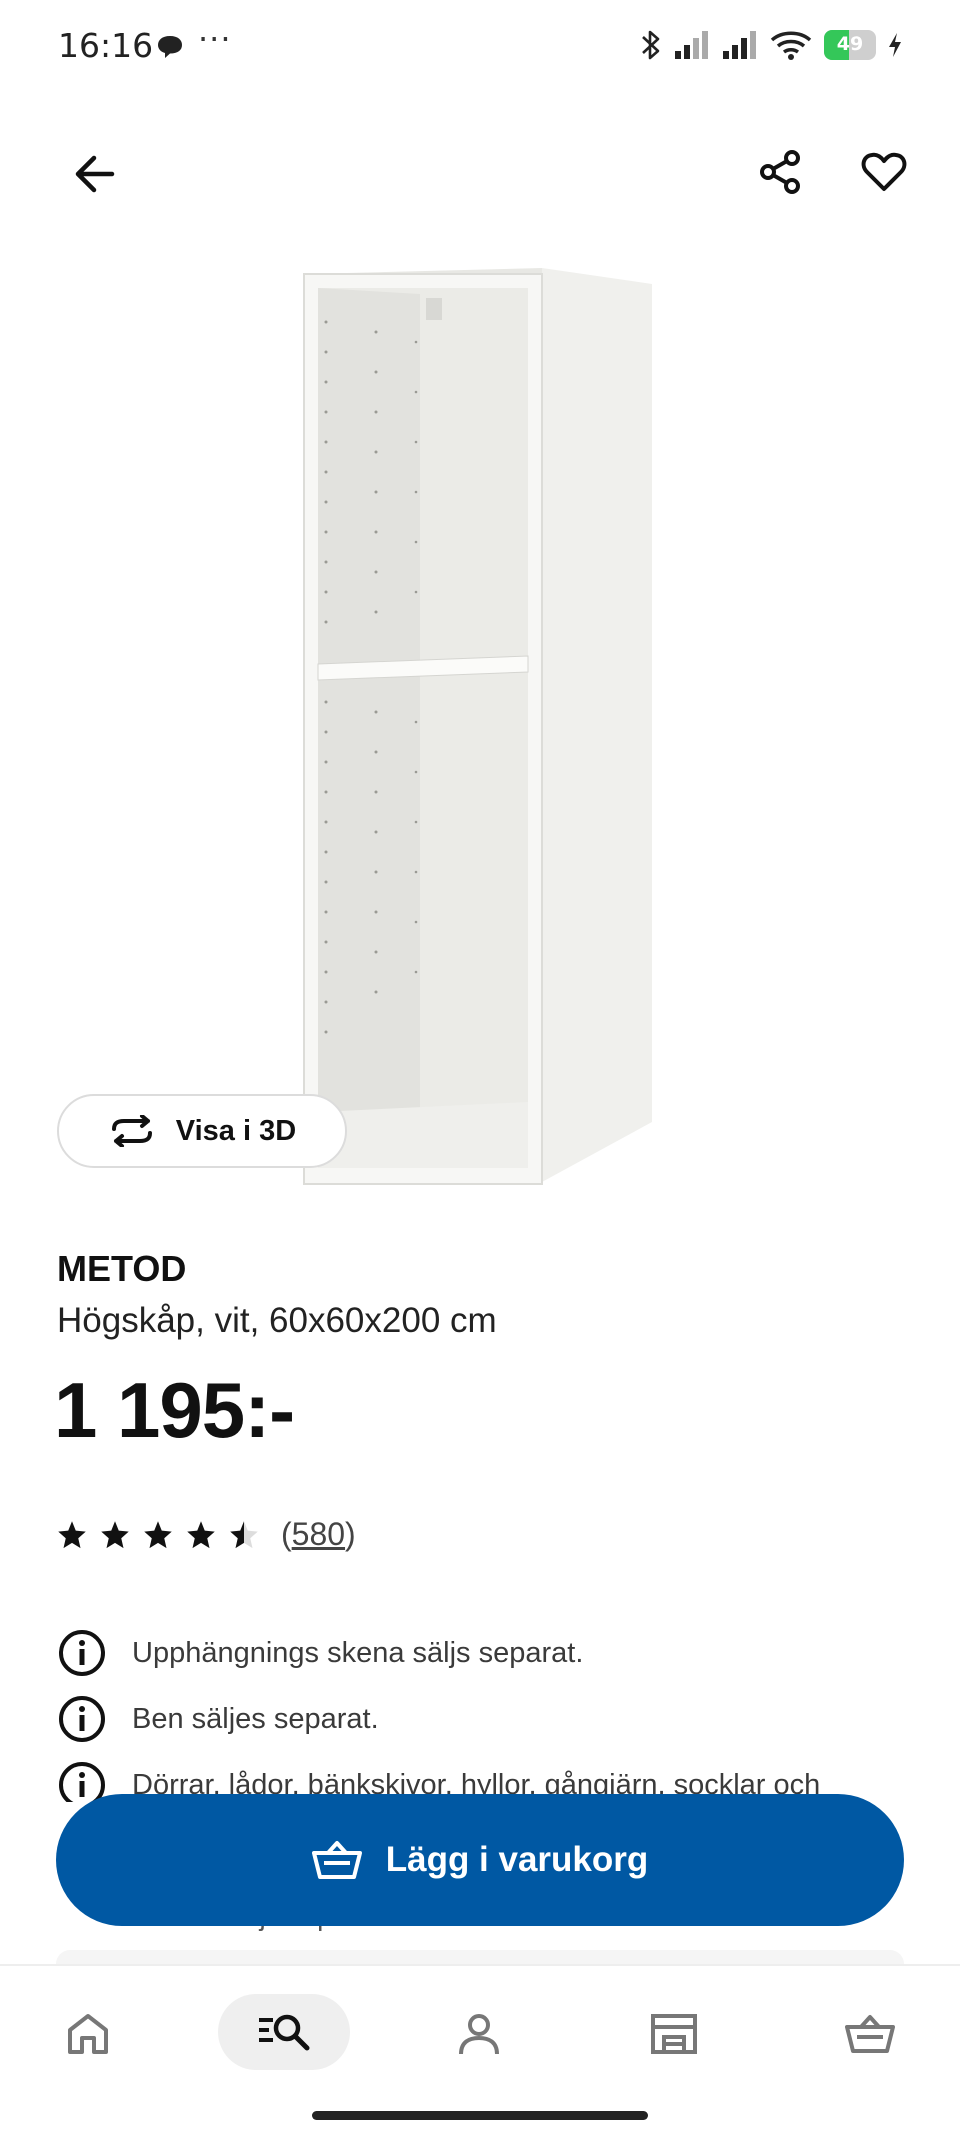  I want to click on share-icon, so click(780, 172).